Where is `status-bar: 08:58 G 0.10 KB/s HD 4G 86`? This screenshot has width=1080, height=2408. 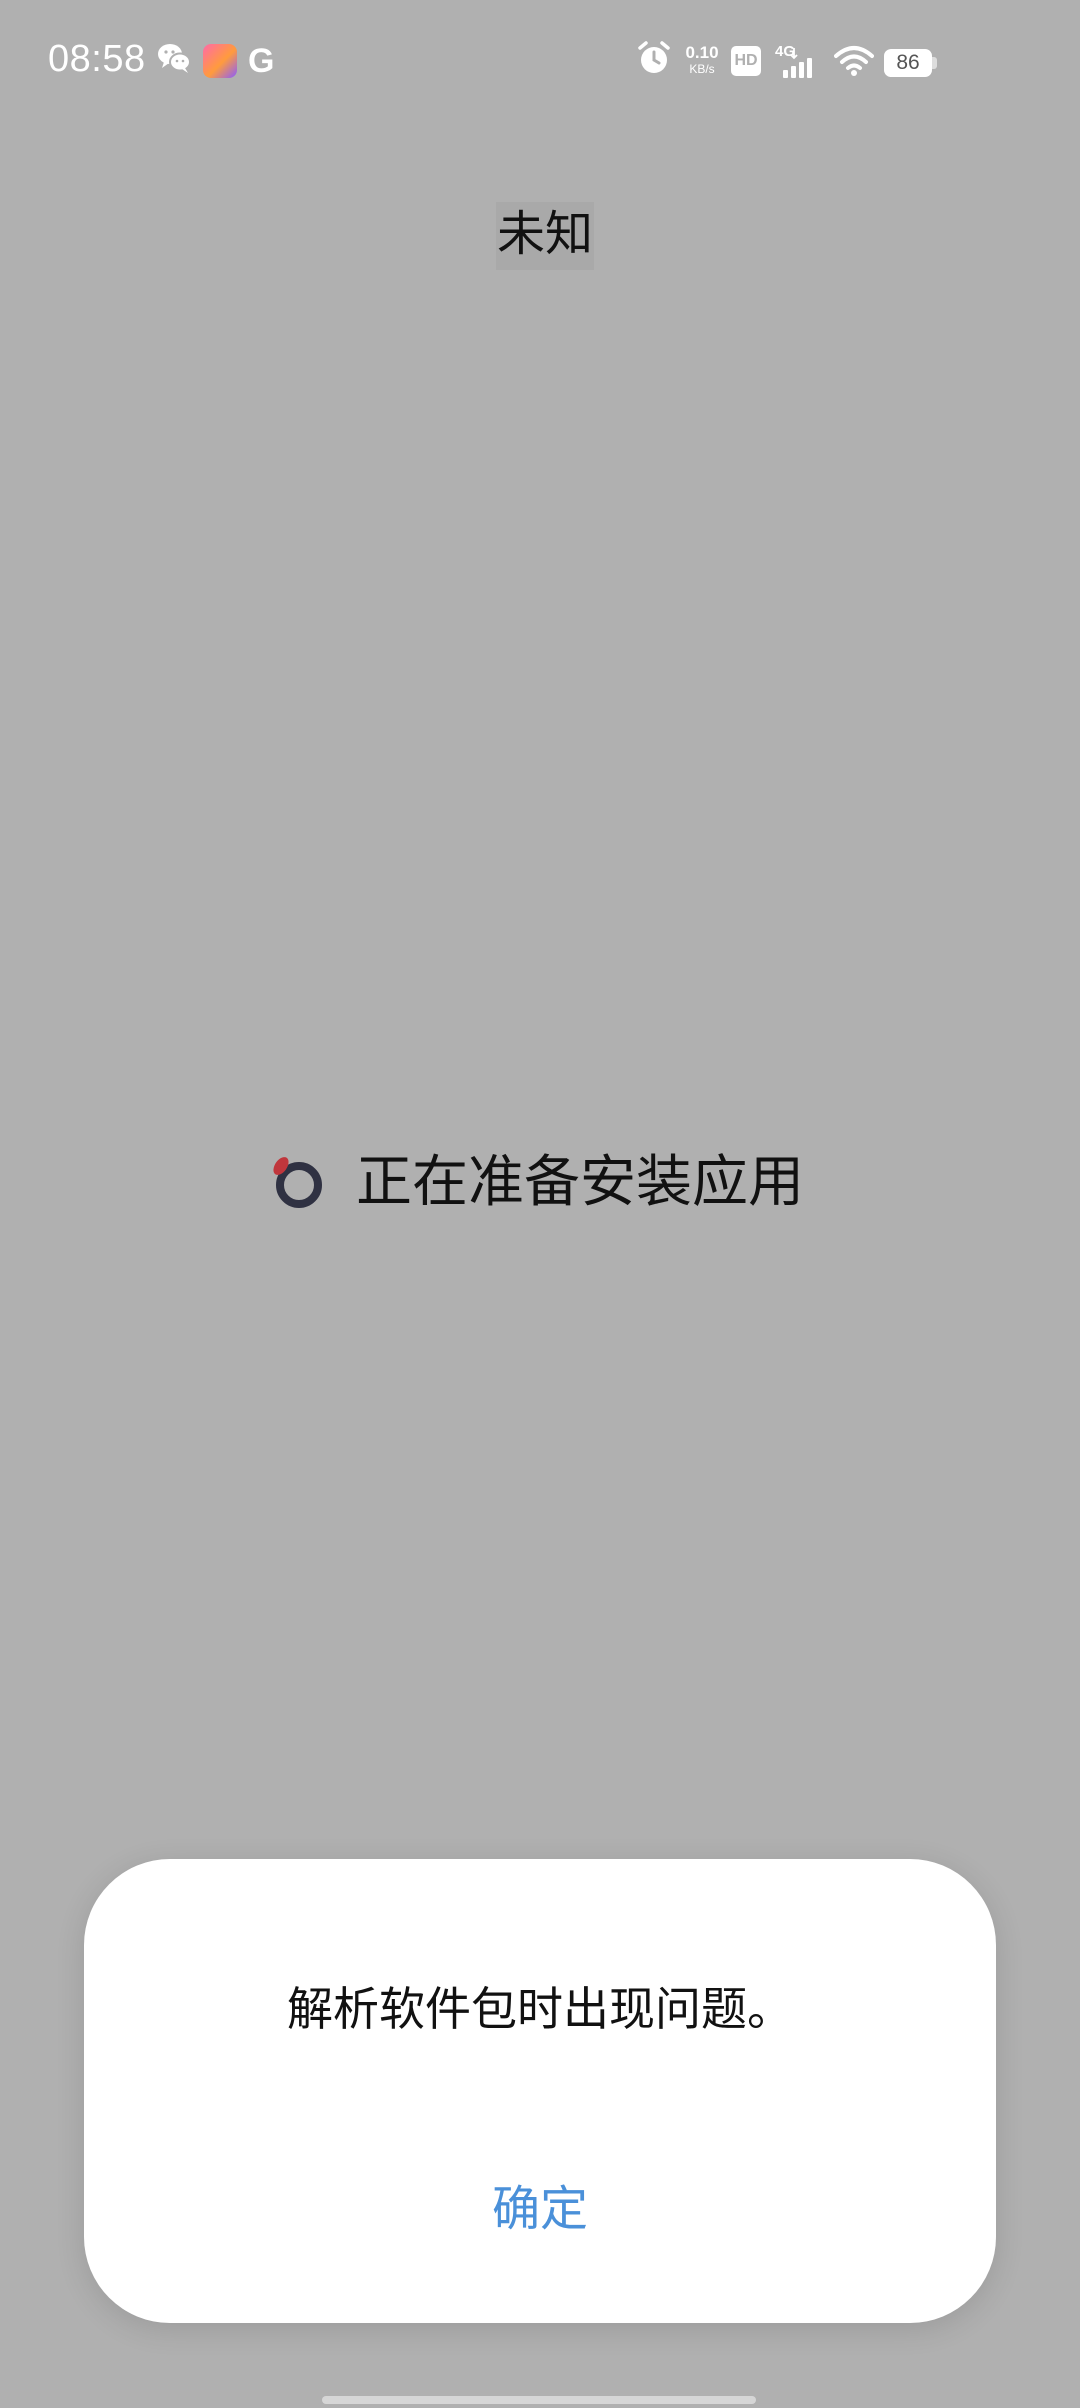
status-bar: 08:58 G 0.10 KB/s HD 4G 86 is located at coordinates (540, 65).